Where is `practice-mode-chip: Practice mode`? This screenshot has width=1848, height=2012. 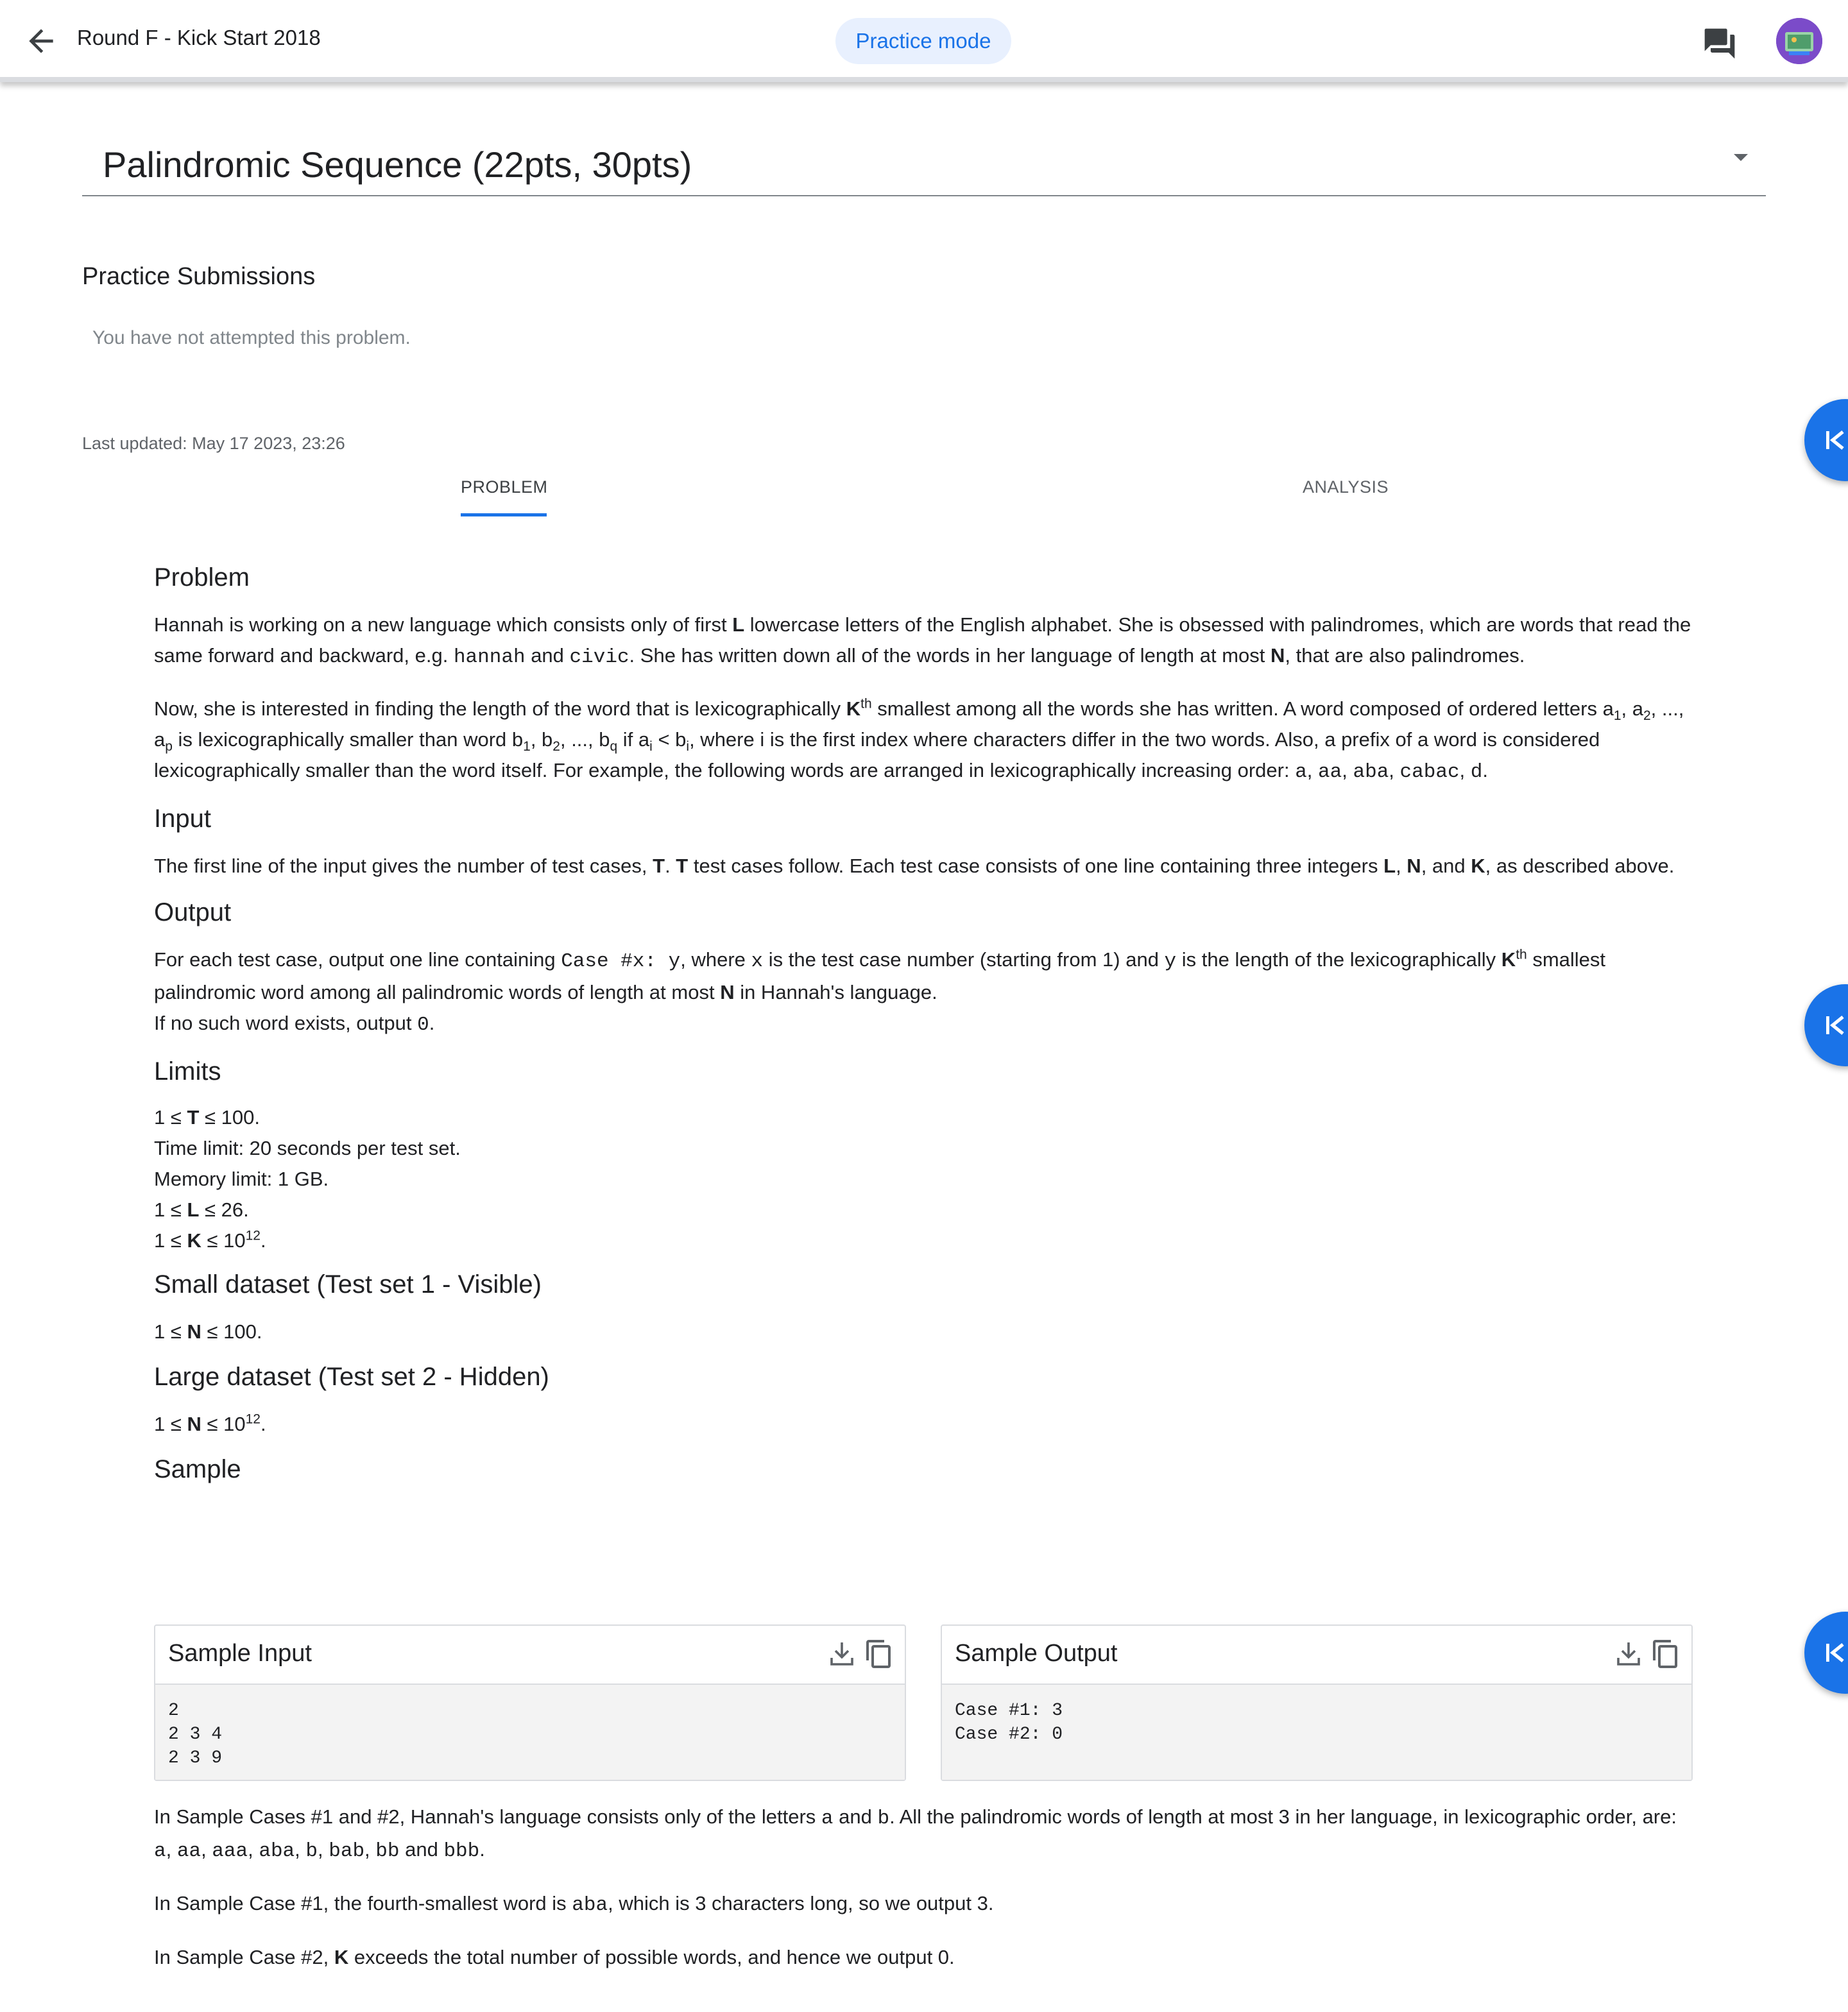 practice-mode-chip: Practice mode is located at coordinates (923, 41).